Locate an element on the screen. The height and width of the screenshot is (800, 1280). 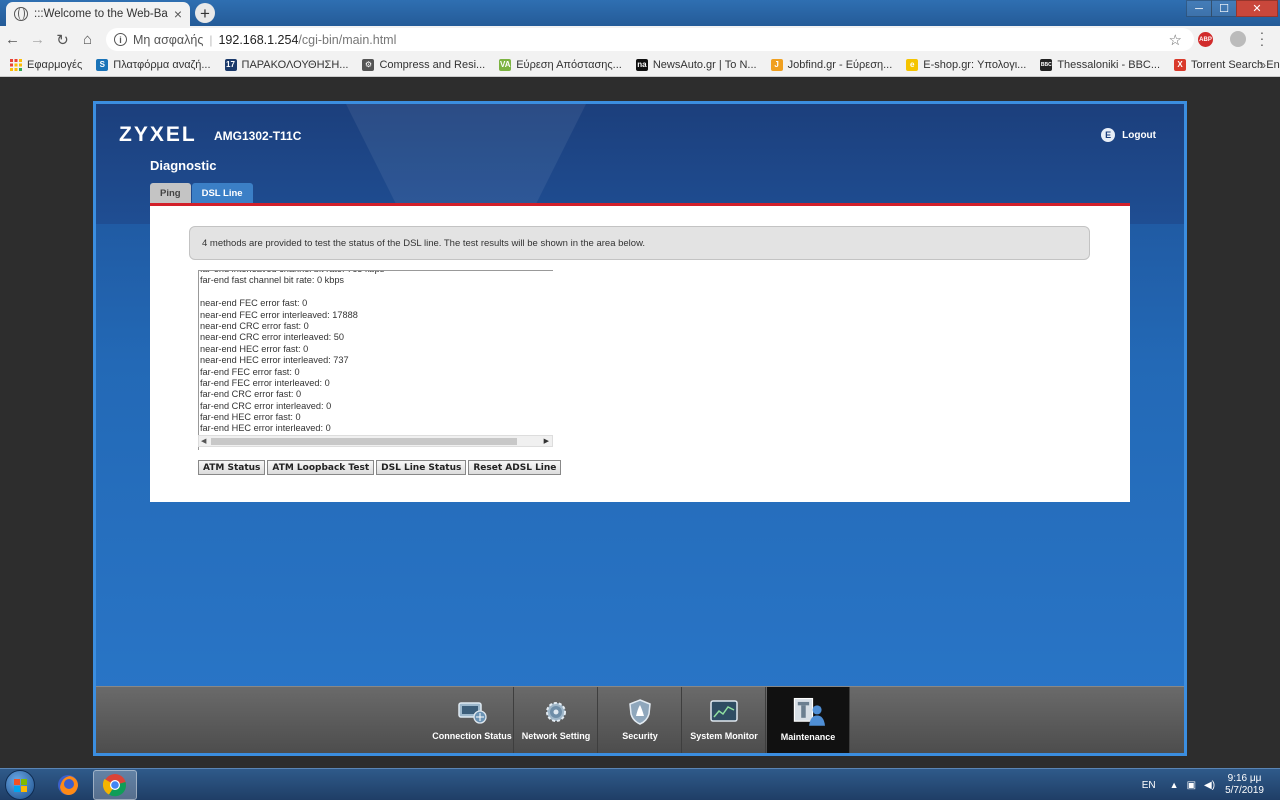
dock-network-setting: Network Setting is located at coordinates (556, 720).